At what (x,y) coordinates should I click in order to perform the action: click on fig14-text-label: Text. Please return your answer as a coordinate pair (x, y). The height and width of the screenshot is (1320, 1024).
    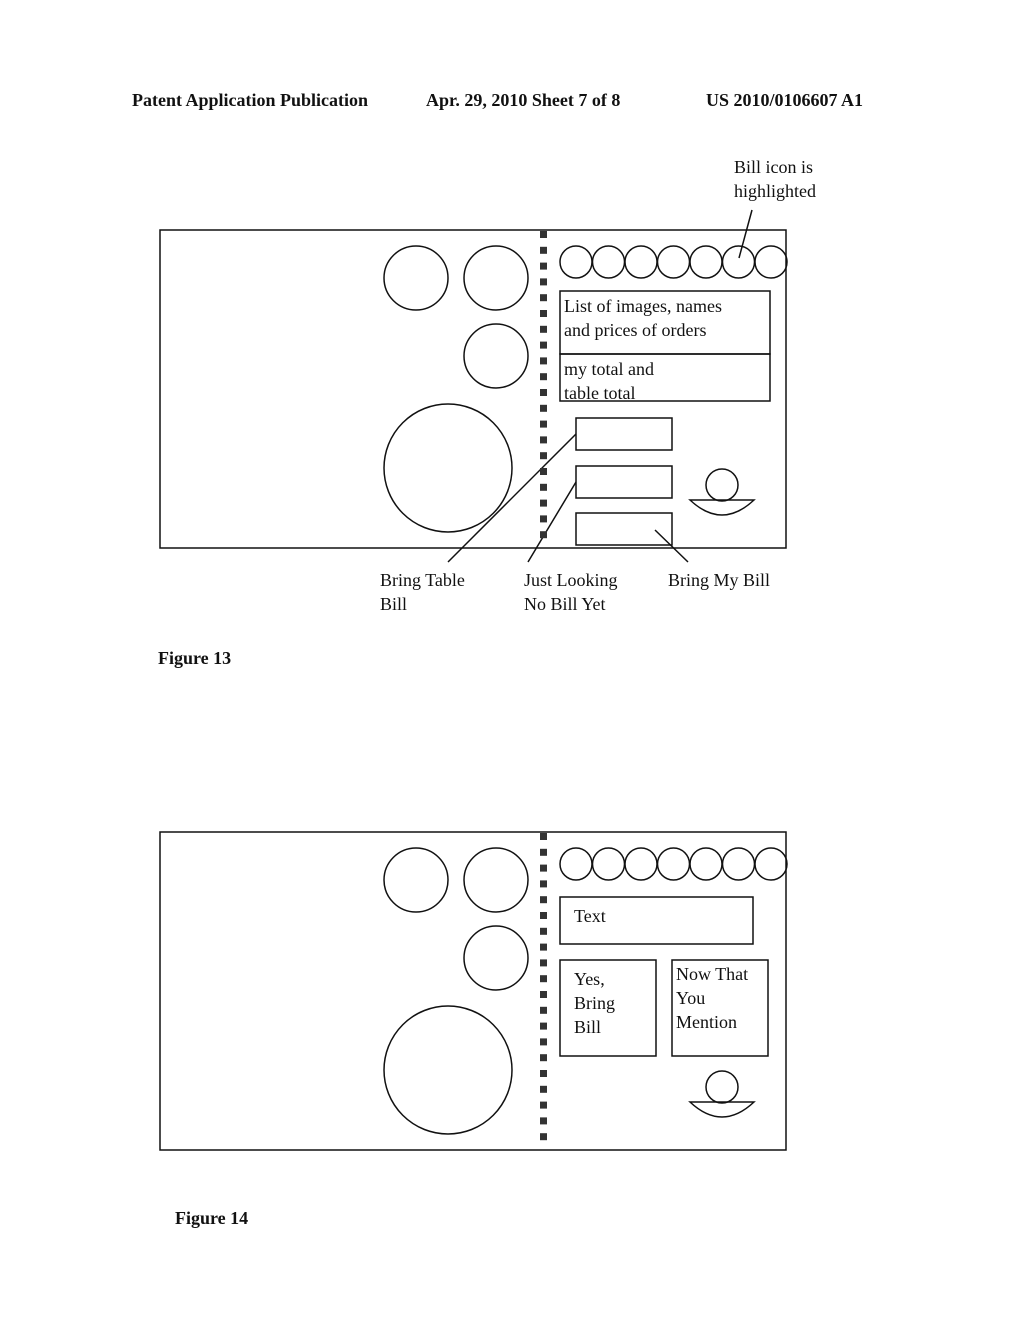
    Looking at the image, I should click on (590, 916).